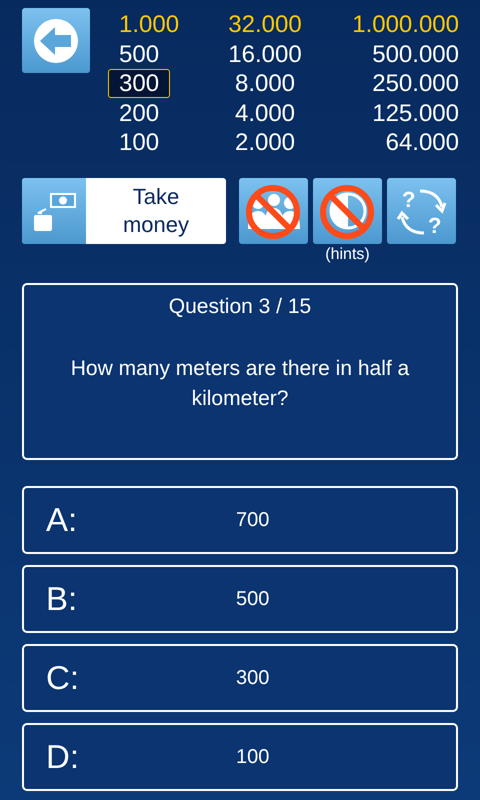 This screenshot has width=480, height=800. What do you see at coordinates (139, 54) in the screenshot?
I see `prize-amount: 500` at bounding box center [139, 54].